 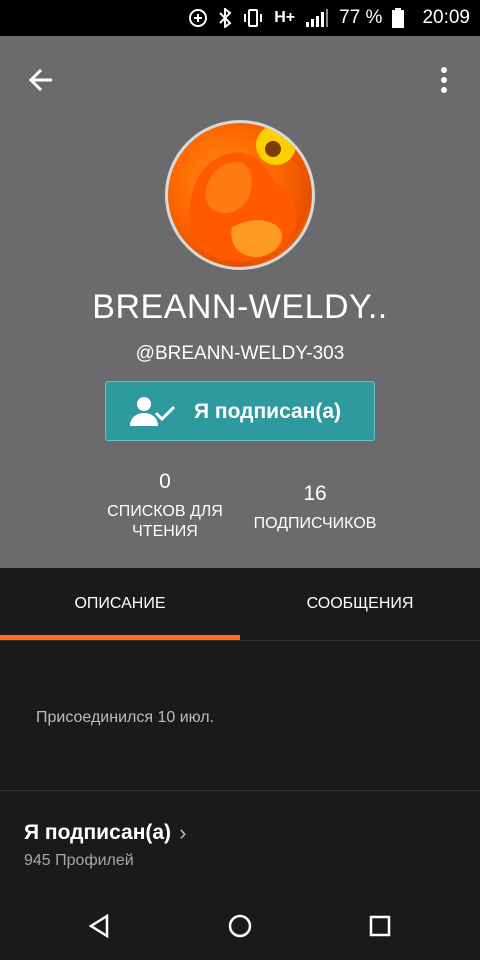 What do you see at coordinates (315, 523) in the screenshot?
I see `stat-label: ПОДПИСЧИКОВ` at bounding box center [315, 523].